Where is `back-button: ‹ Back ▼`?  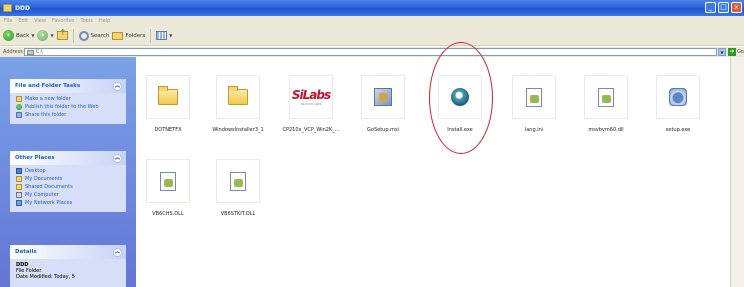
back-button: ‹ Back ▼ is located at coordinates (18, 35).